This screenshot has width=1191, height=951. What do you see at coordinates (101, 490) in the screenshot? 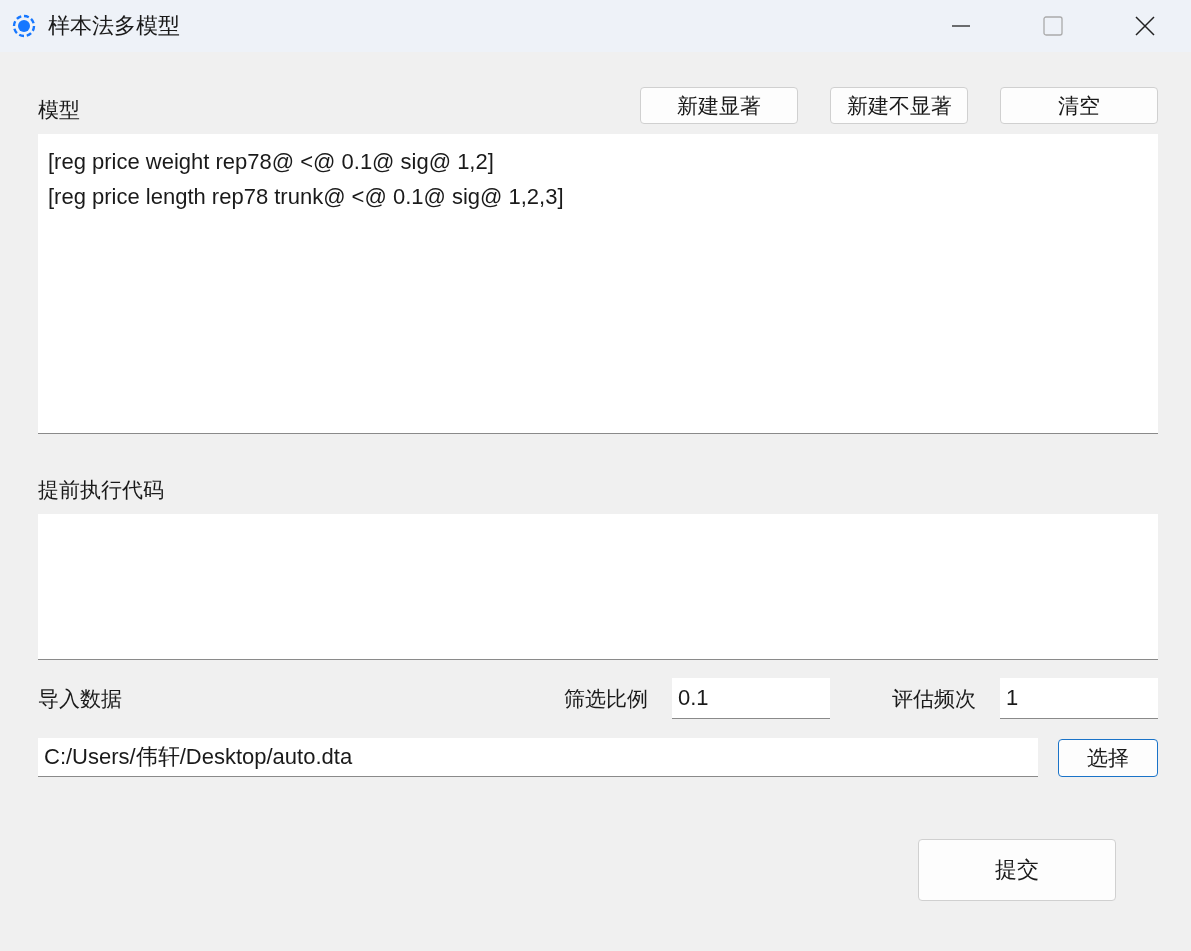
I see `pre-code-label: 提前执行代码` at bounding box center [101, 490].